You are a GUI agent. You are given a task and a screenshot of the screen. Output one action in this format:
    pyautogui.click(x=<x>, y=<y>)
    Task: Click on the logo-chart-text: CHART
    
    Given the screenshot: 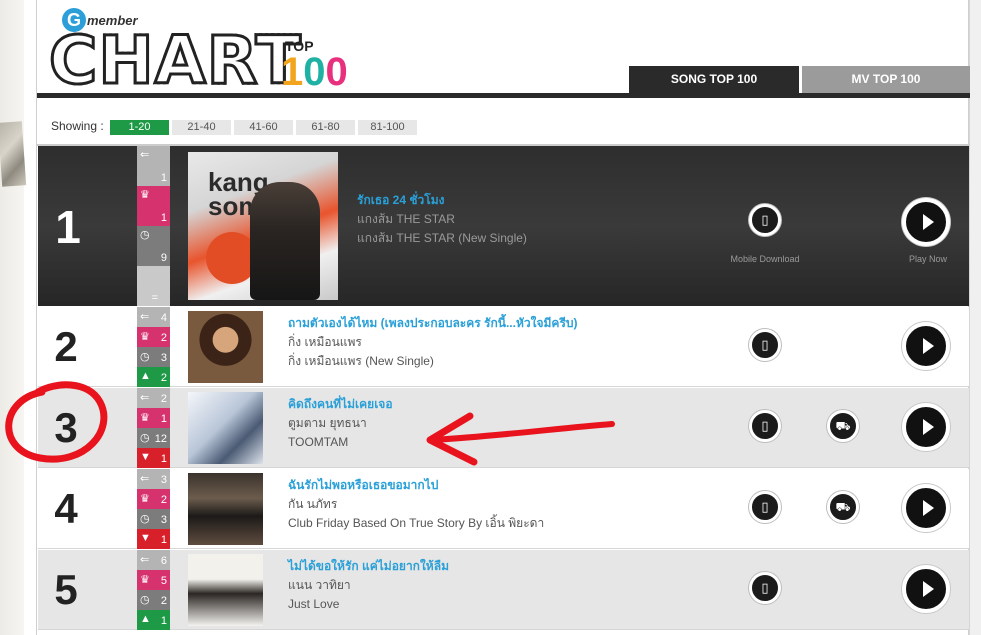 What is the action you would take?
    pyautogui.click(x=175, y=60)
    